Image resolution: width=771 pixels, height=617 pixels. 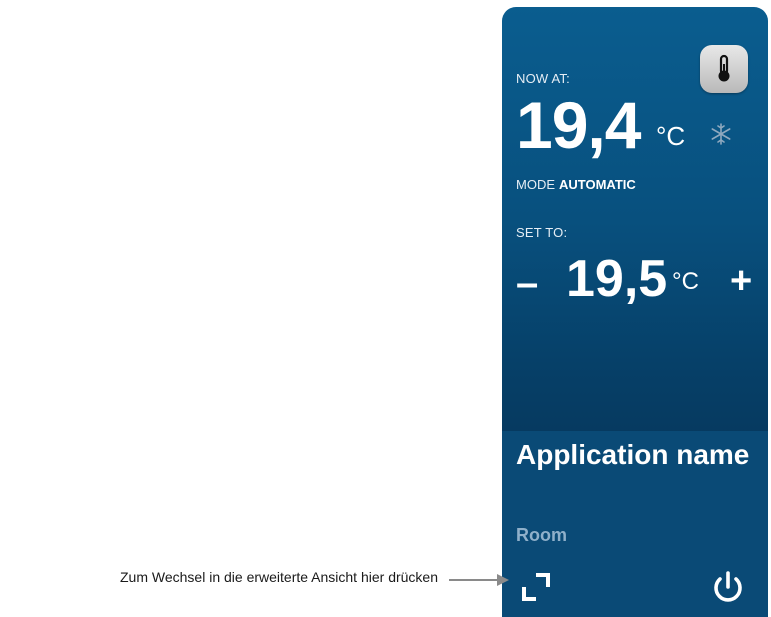 What do you see at coordinates (721, 134) in the screenshot?
I see `snowflake-icon` at bounding box center [721, 134].